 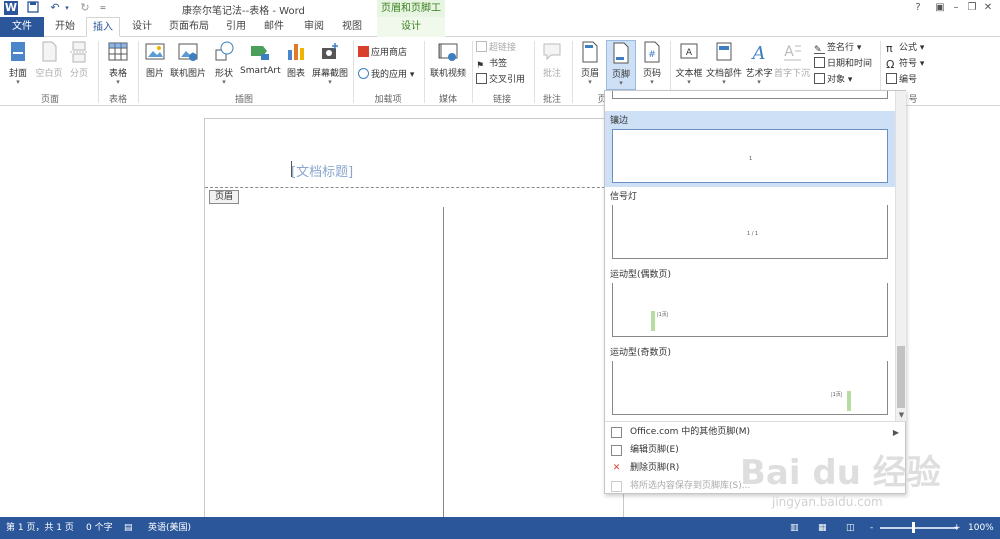 I want to click on page-number-button: # 页码 ▾, so click(x=652, y=65).